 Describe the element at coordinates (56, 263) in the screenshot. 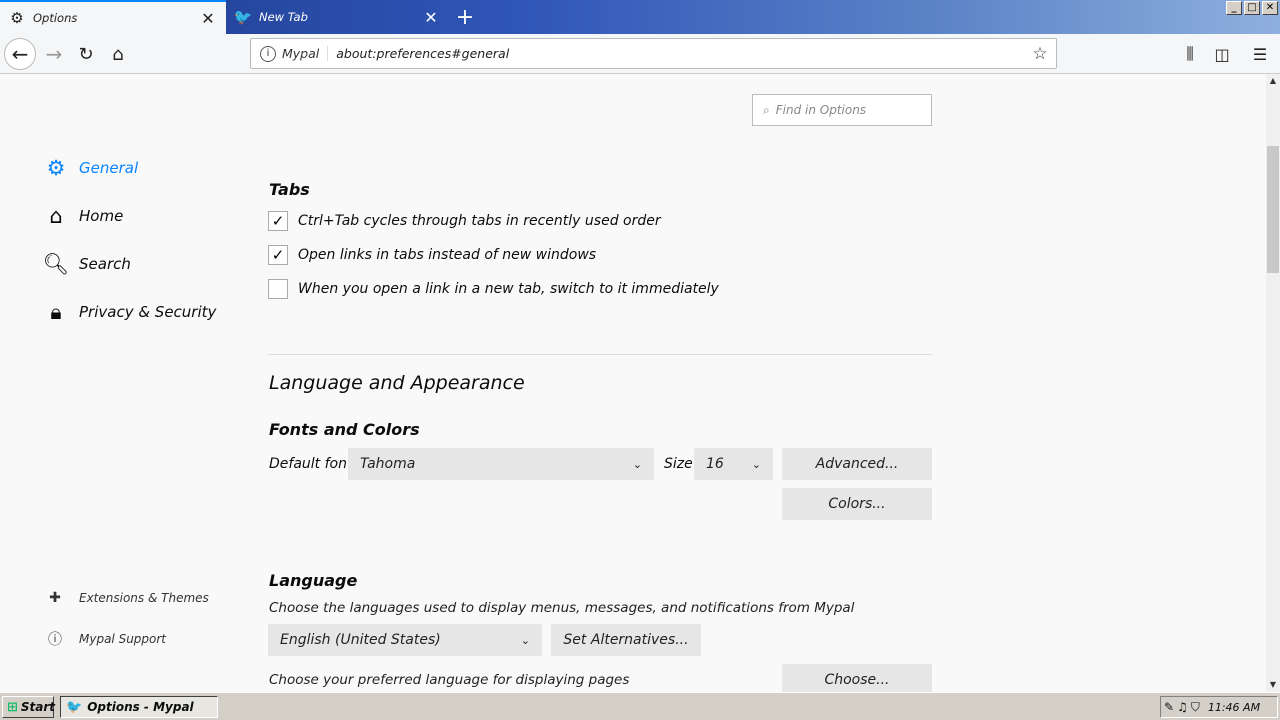

I see `search-icon: 🔍︎` at that location.